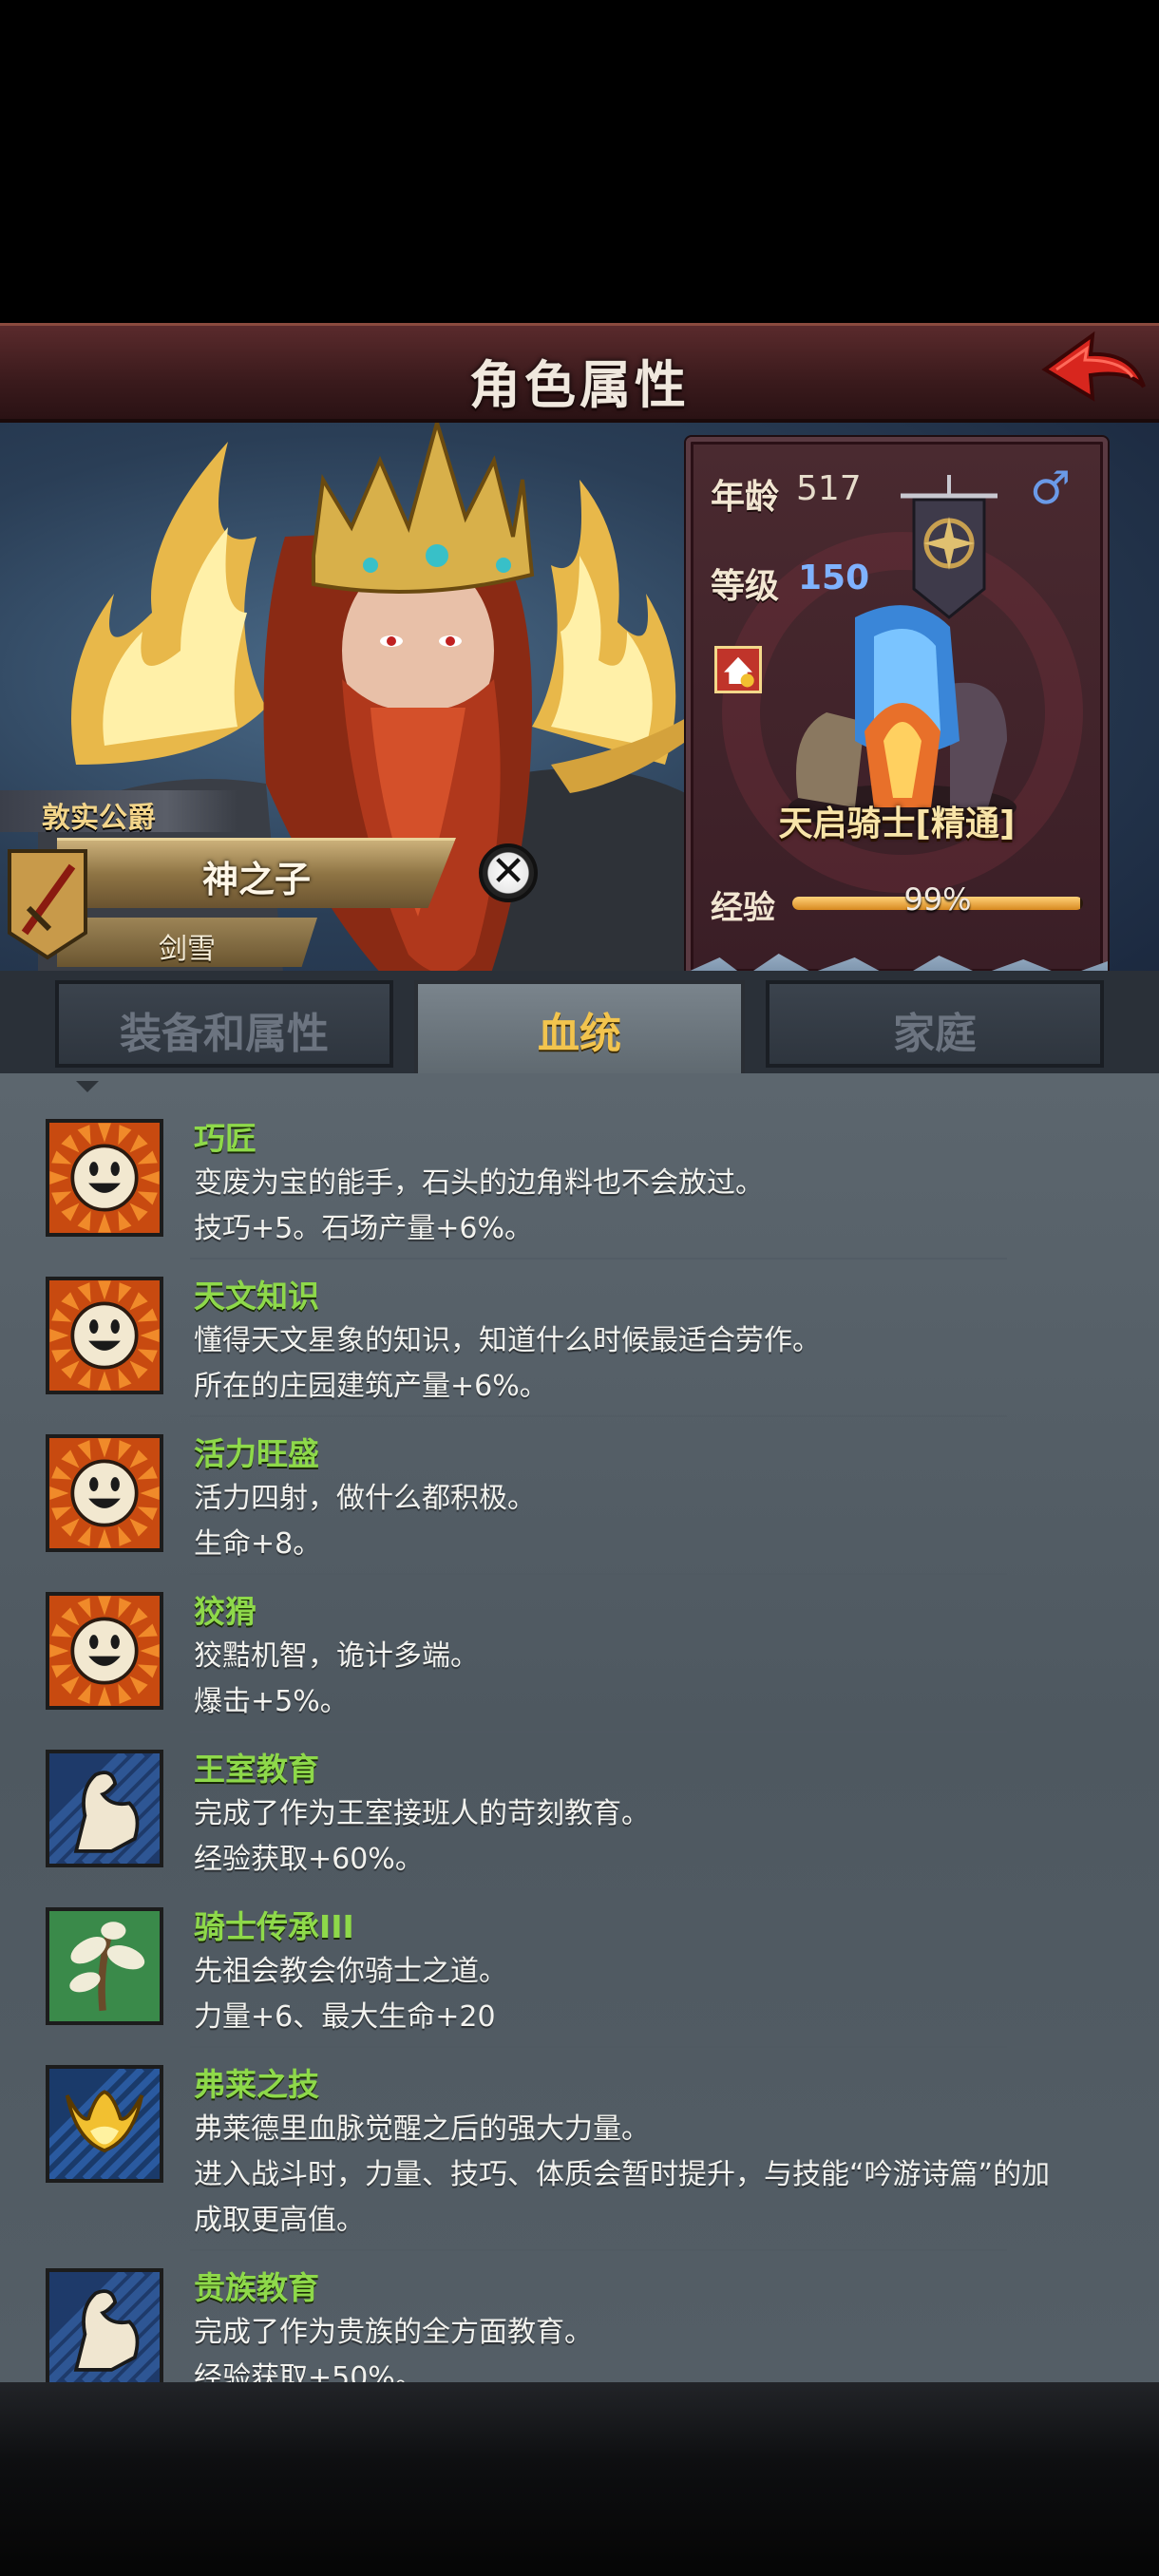  I want to click on page-title: 角色属性, so click(579, 385).